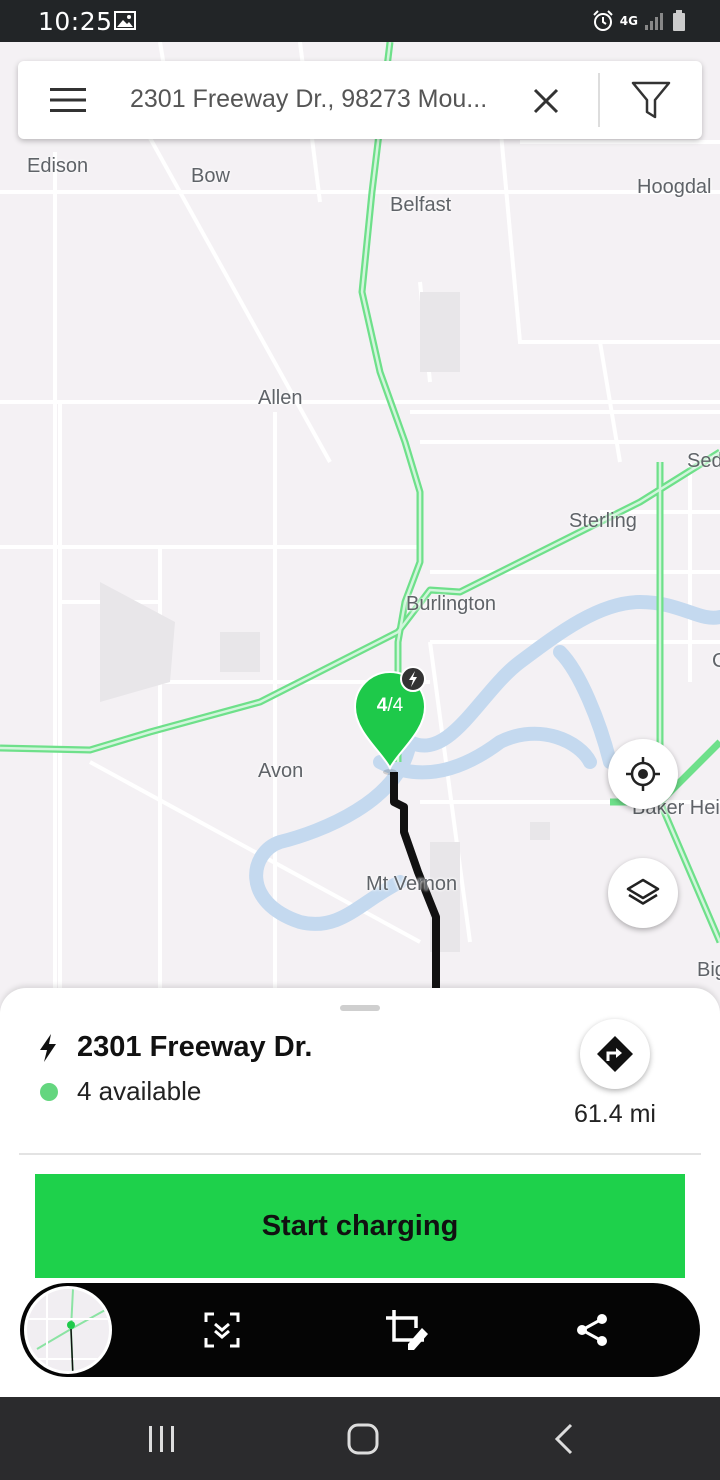 This screenshot has width=720, height=1480. I want to click on back-button, so click(564, 1439).